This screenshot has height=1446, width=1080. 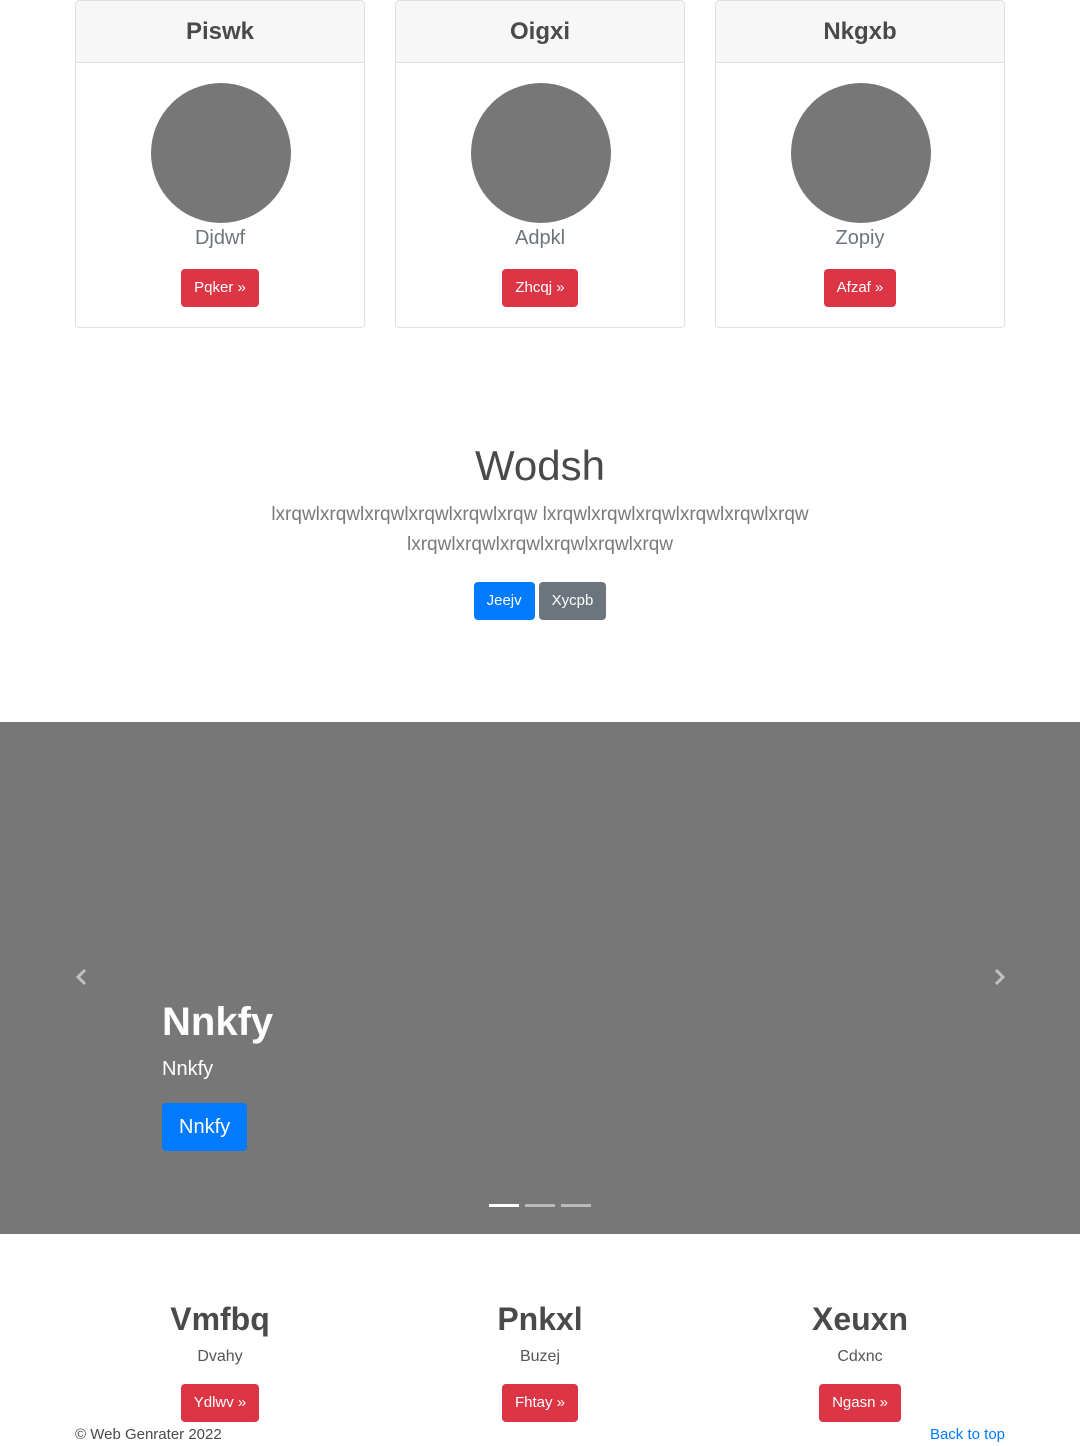 What do you see at coordinates (220, 288) in the screenshot?
I see `card-button: Pqker »` at bounding box center [220, 288].